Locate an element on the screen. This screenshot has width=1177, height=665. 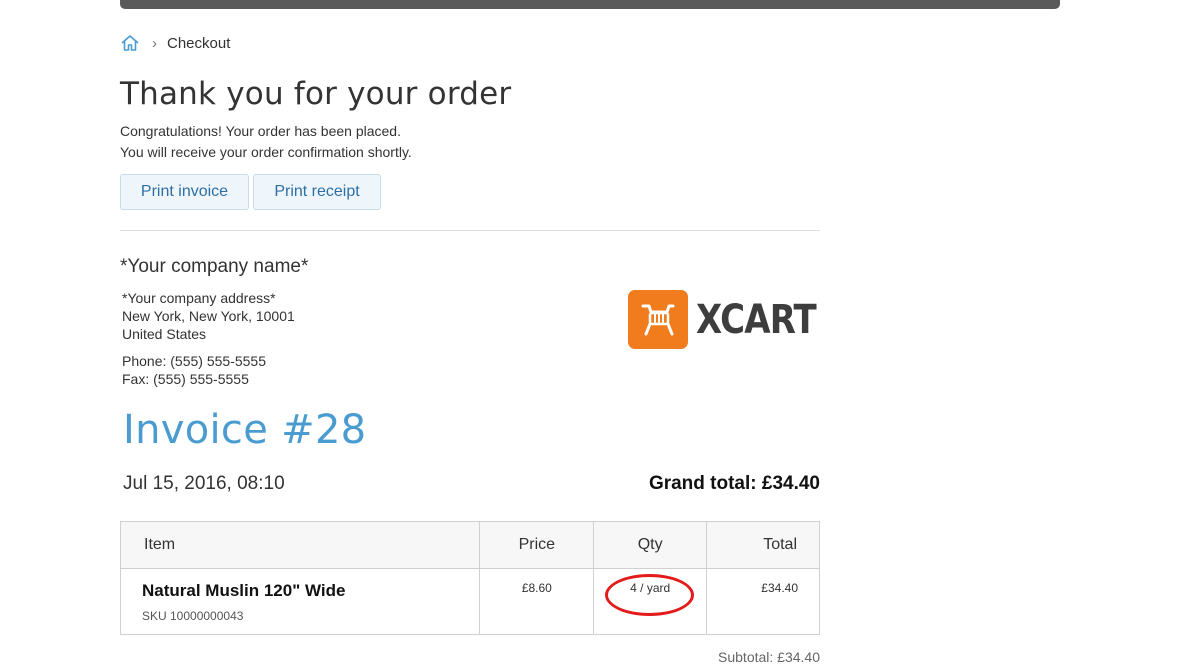
company-phone: Phone: (555) 555-5555 is located at coordinates (194, 361).